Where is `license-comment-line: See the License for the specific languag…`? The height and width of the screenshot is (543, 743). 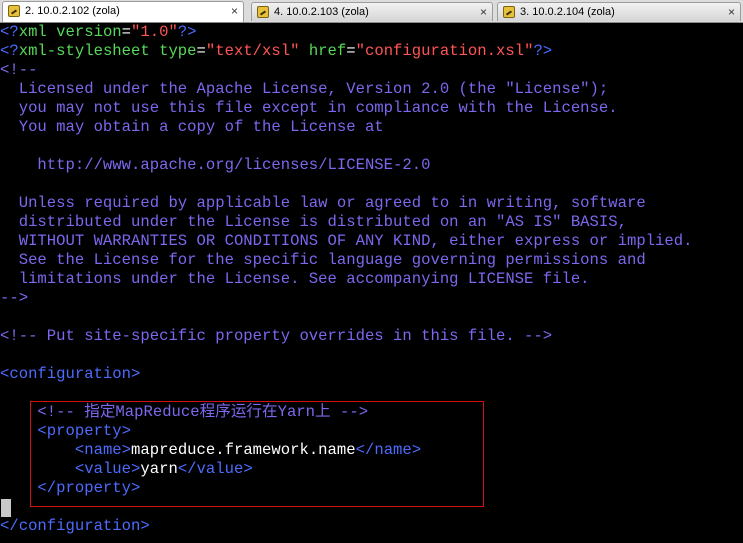
license-comment-line: See the License for the specific languag… is located at coordinates (323, 260).